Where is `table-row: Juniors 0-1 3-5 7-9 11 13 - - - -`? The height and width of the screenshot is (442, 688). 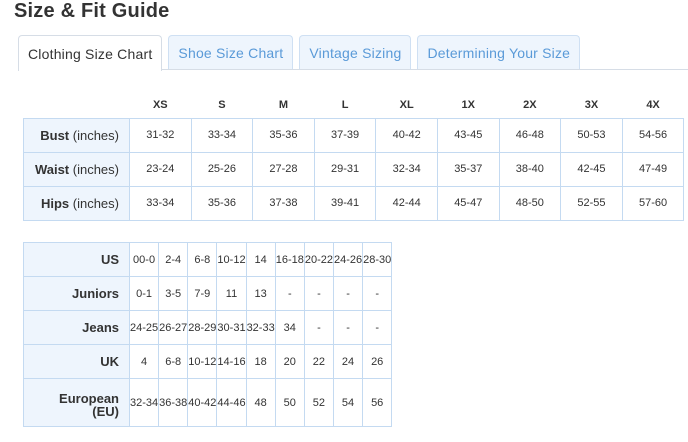
table-row: Juniors 0-1 3-5 7-9 11 13 - - - - is located at coordinates (208, 293).